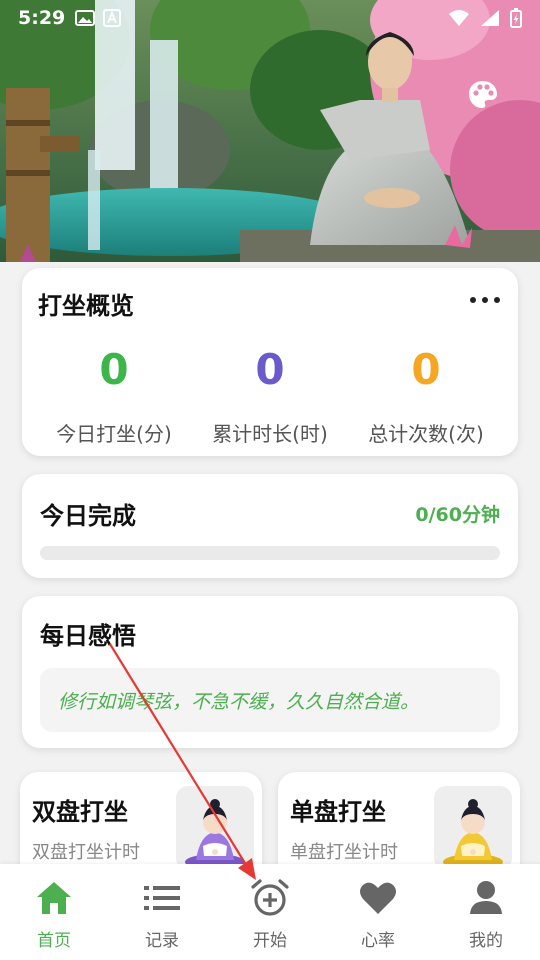  What do you see at coordinates (338, 812) in the screenshot?
I see `mode-title: 单盘打坐` at bounding box center [338, 812].